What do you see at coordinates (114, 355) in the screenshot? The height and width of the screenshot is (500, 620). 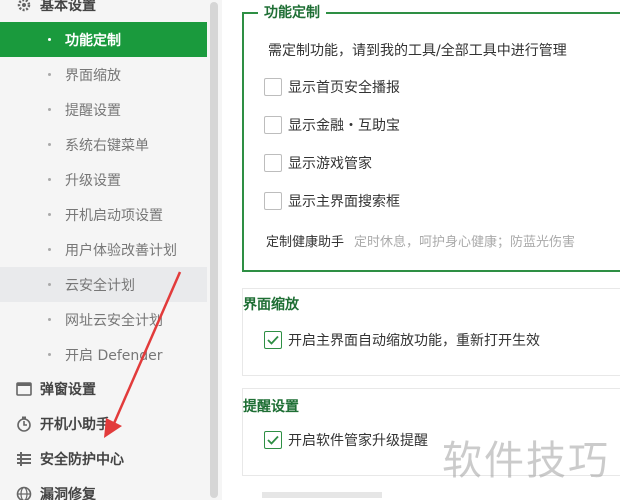 I see `sidebar-item-label: 开启 Defender` at bounding box center [114, 355].